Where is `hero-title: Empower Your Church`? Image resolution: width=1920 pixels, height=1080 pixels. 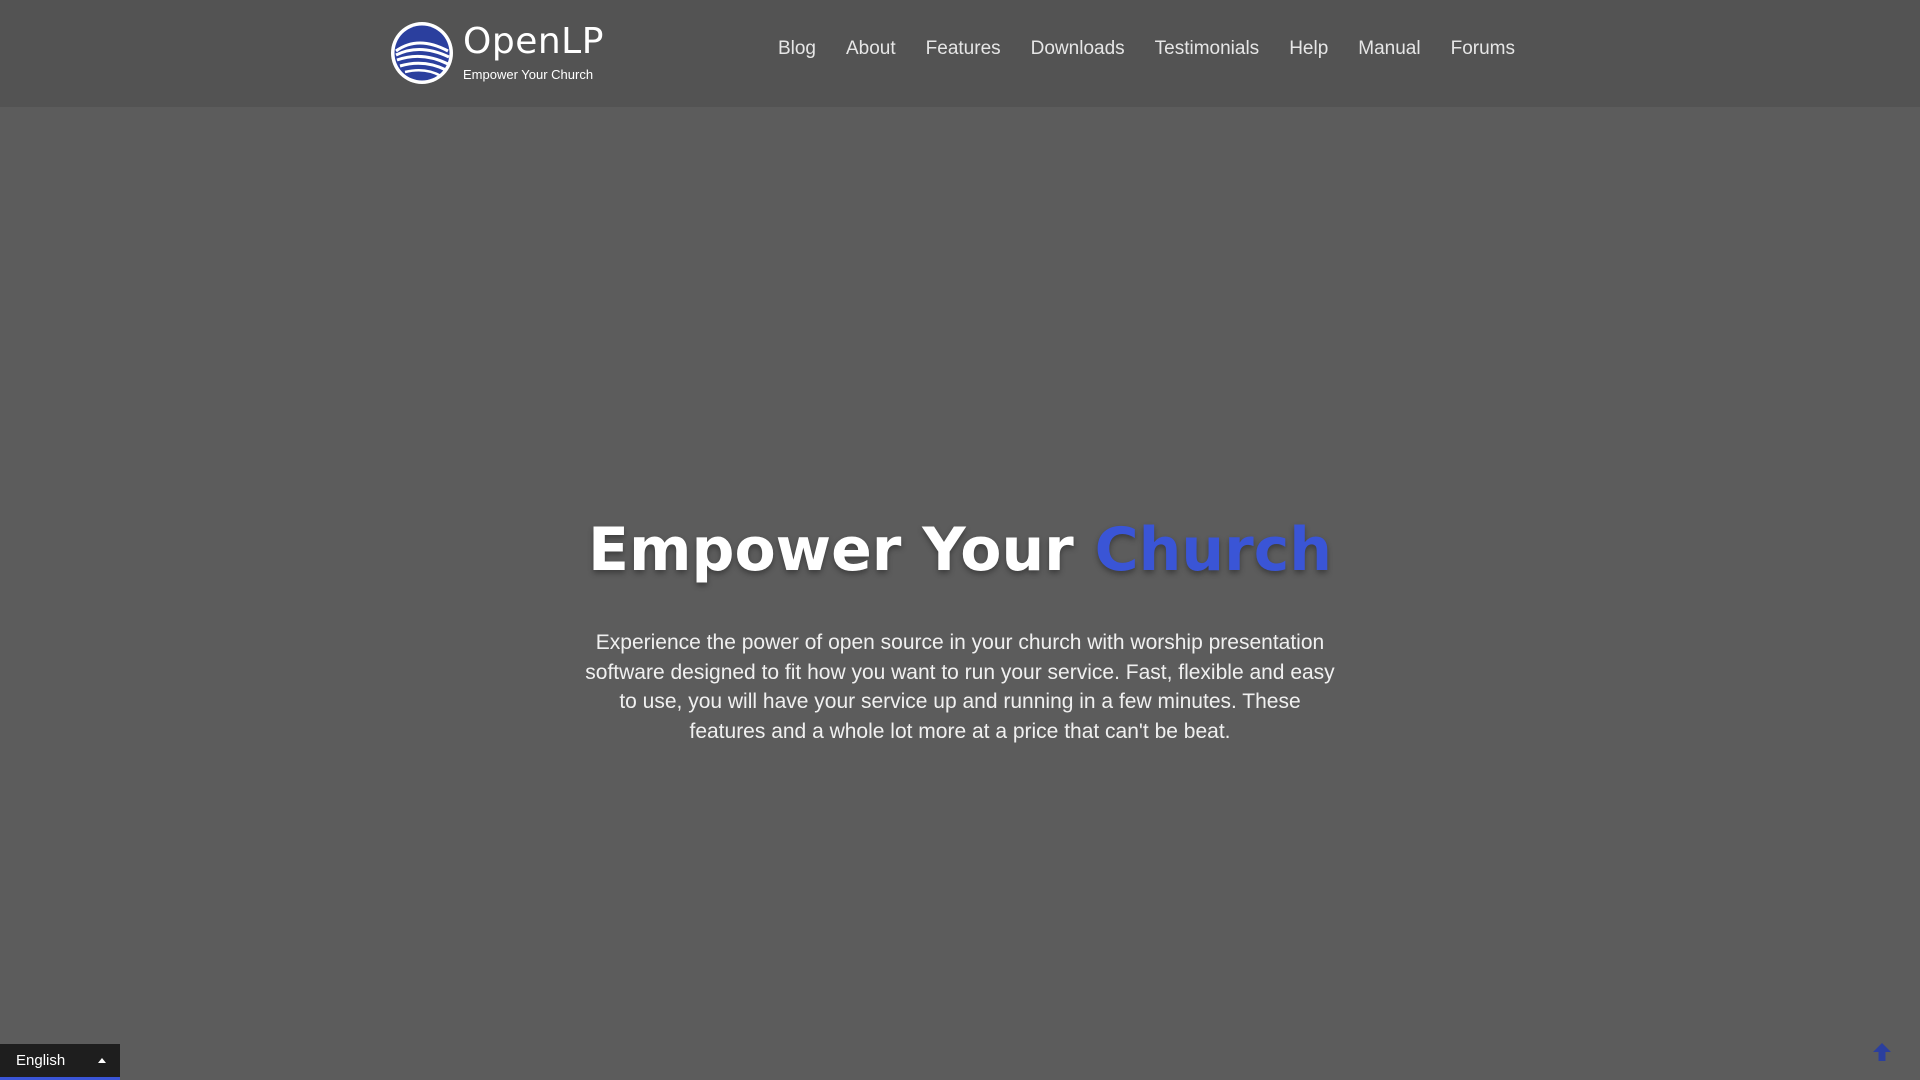
hero-title: Empower Your Church is located at coordinates (960, 550).